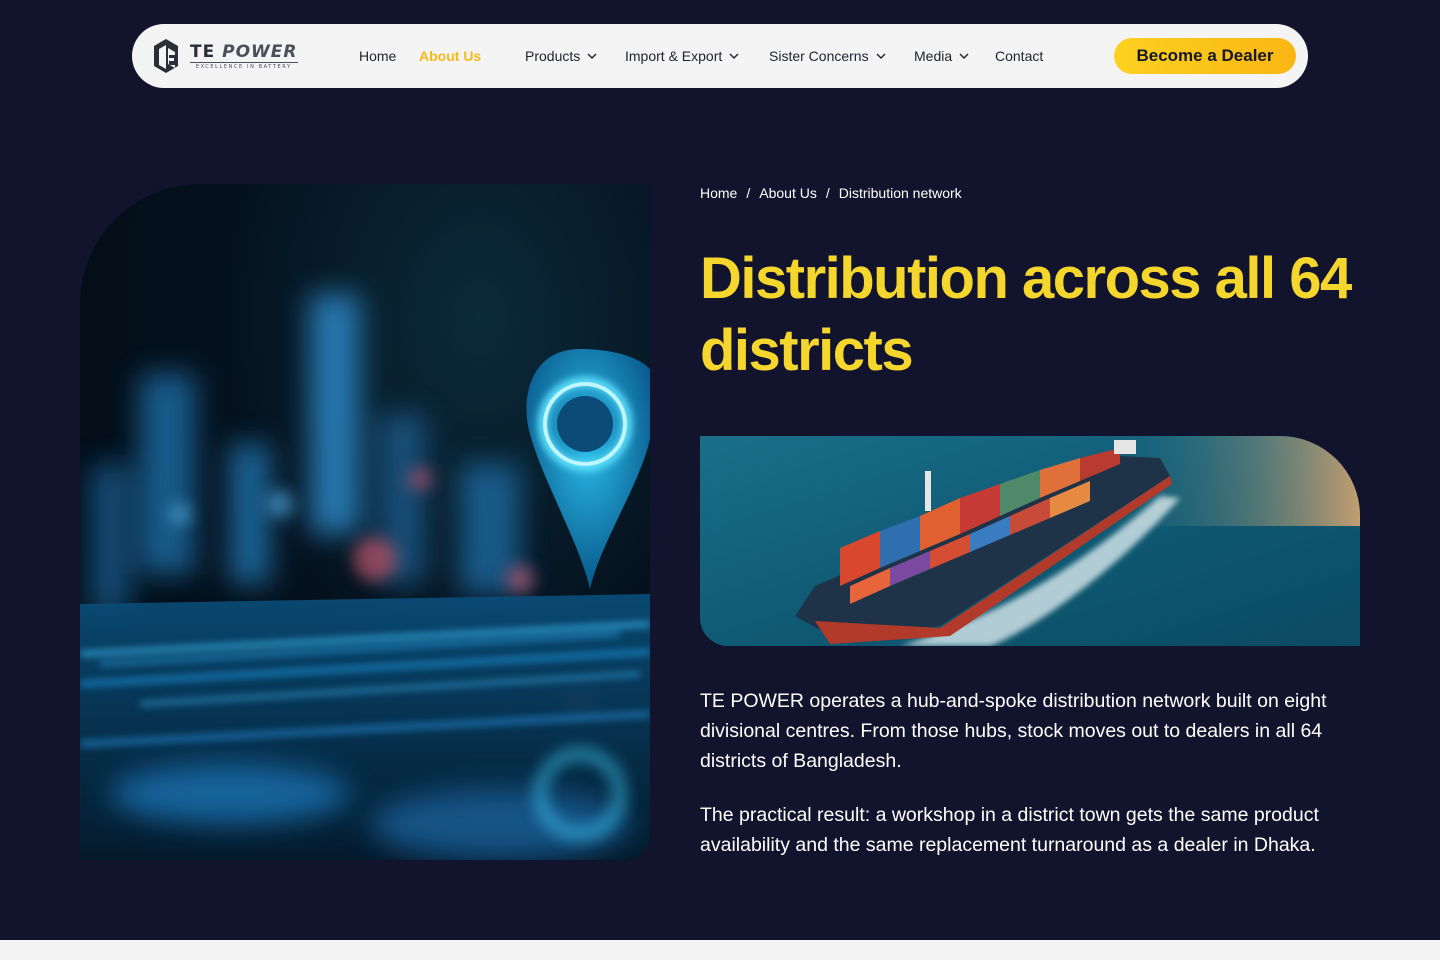  I want to click on become-dealer-button: Become a Dealer, so click(1205, 56).